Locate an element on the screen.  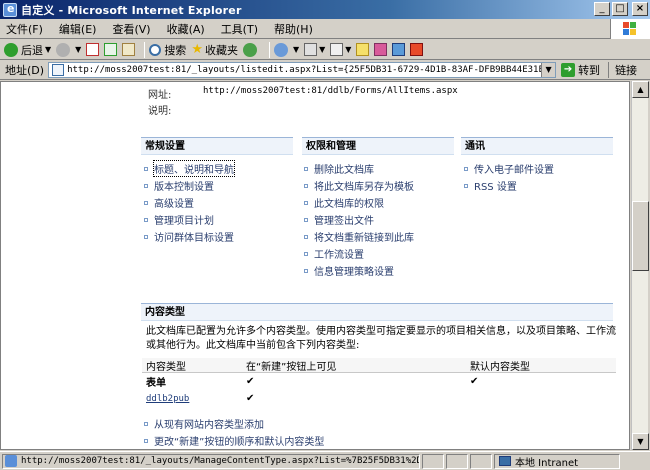
home-icon is located at coordinates (129, 49).